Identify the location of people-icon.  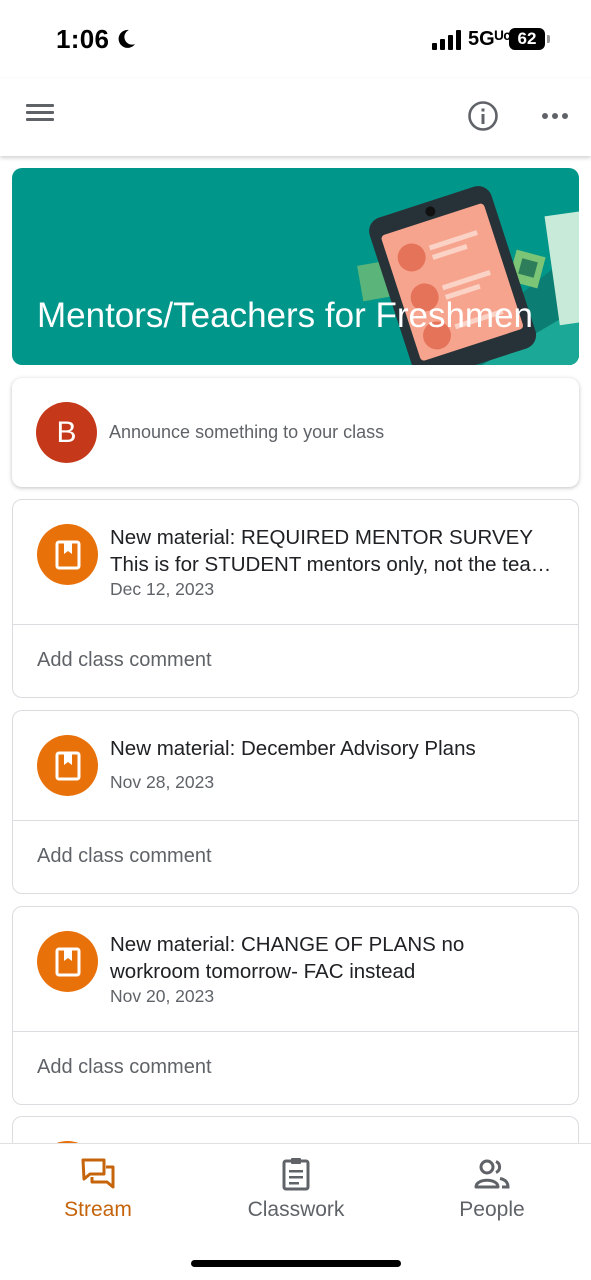
(492, 1174).